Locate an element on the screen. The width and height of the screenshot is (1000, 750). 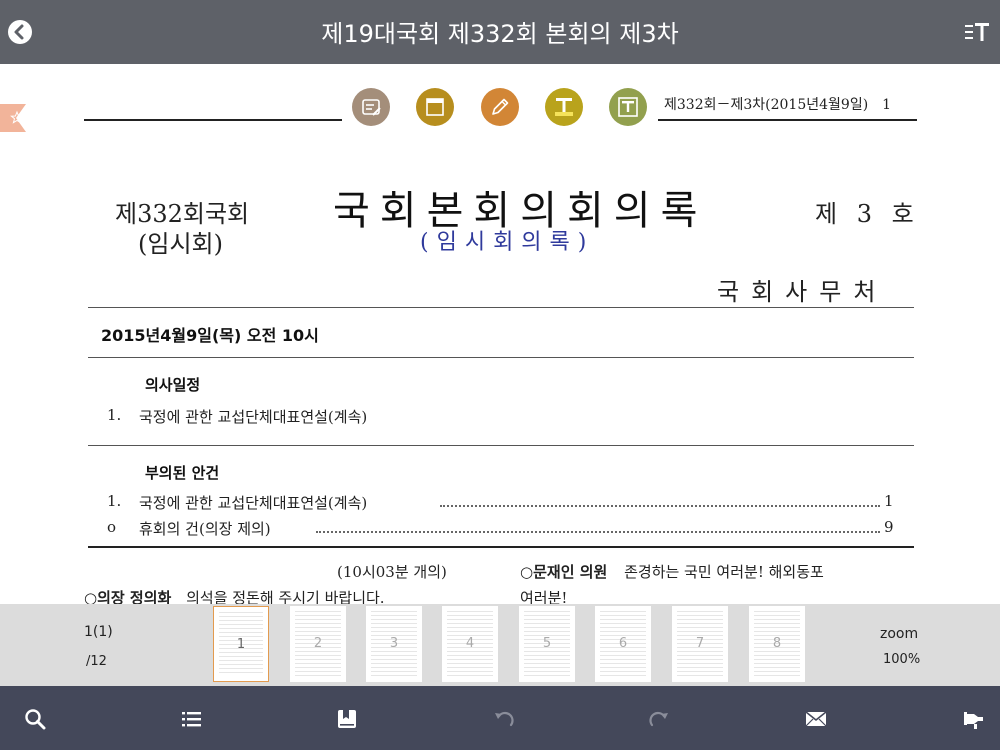
referred-item: 국정에 관한 교섭단체대표연설(계속) is located at coordinates (253, 502).